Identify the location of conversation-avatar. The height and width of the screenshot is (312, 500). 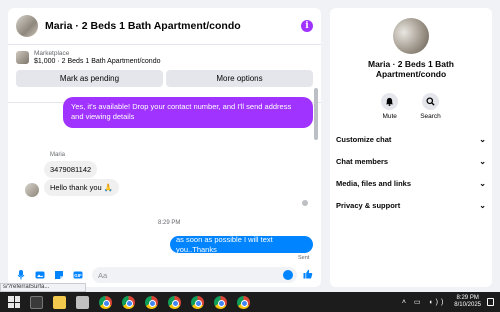
(27, 26).